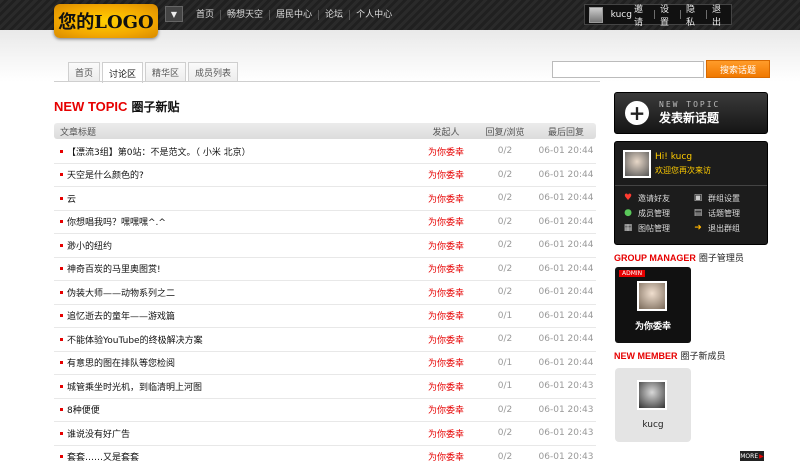  Describe the element at coordinates (690, 104) in the screenshot. I see `new-topic-label-en: NEW TOPIC` at that location.